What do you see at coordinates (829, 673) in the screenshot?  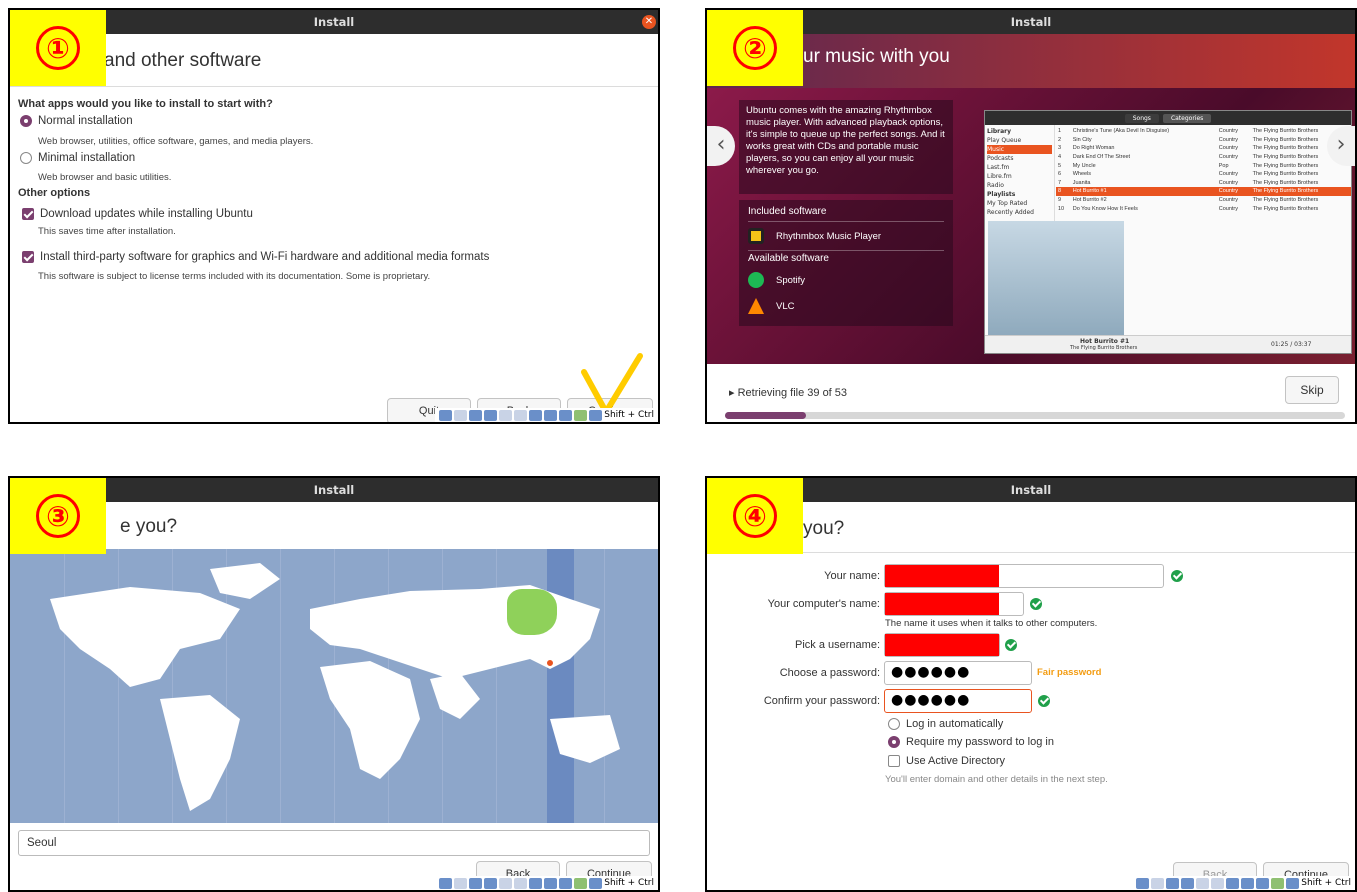 I see `password-label: Choose a password:` at bounding box center [829, 673].